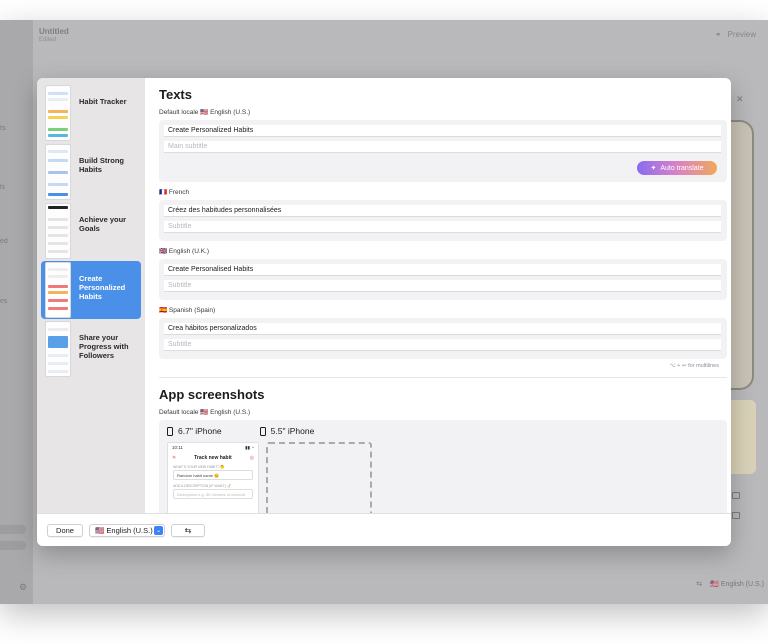 The height and width of the screenshot is (644, 768). I want to click on preview-status-bar: 10:11 ▮▮ ◔, so click(213, 448).